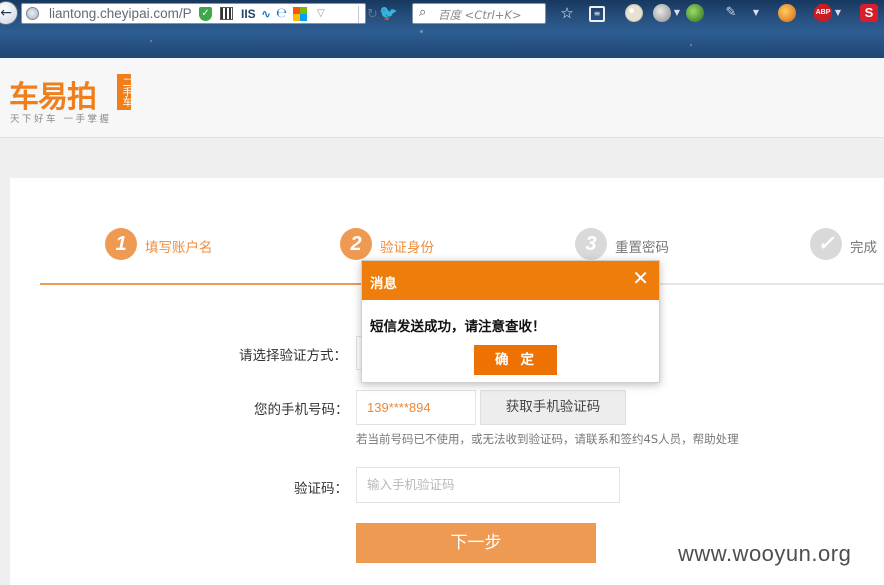 The height and width of the screenshot is (585, 884). I want to click on search-bar: ⌕ 百度 <Ctrl+K>, so click(479, 13).